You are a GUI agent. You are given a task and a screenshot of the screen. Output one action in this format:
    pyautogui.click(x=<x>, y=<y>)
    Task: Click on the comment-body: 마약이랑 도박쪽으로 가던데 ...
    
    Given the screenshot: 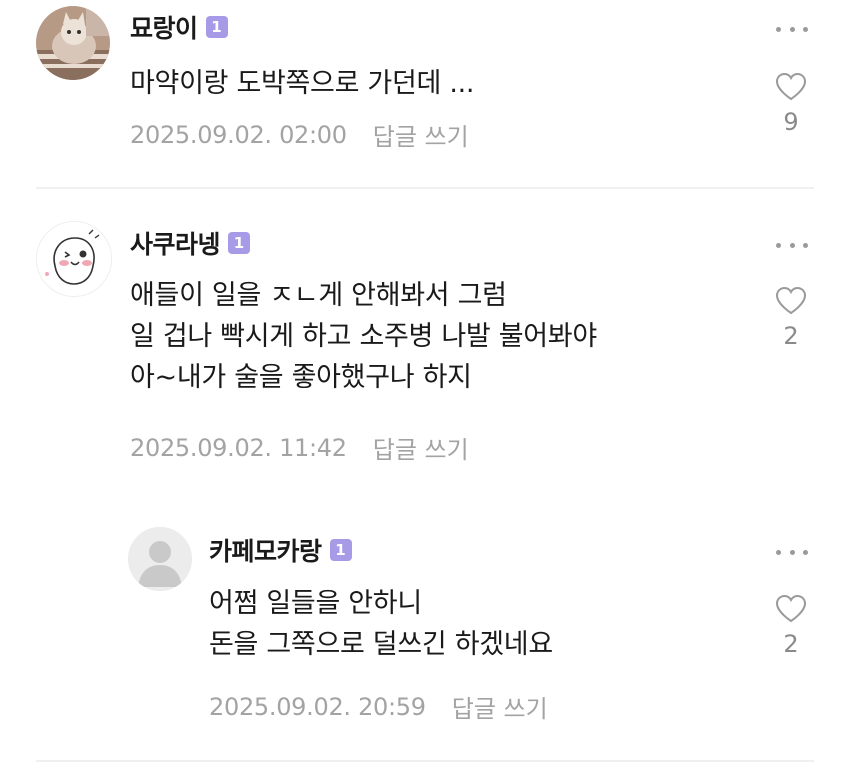 What is the action you would take?
    pyautogui.click(x=302, y=83)
    